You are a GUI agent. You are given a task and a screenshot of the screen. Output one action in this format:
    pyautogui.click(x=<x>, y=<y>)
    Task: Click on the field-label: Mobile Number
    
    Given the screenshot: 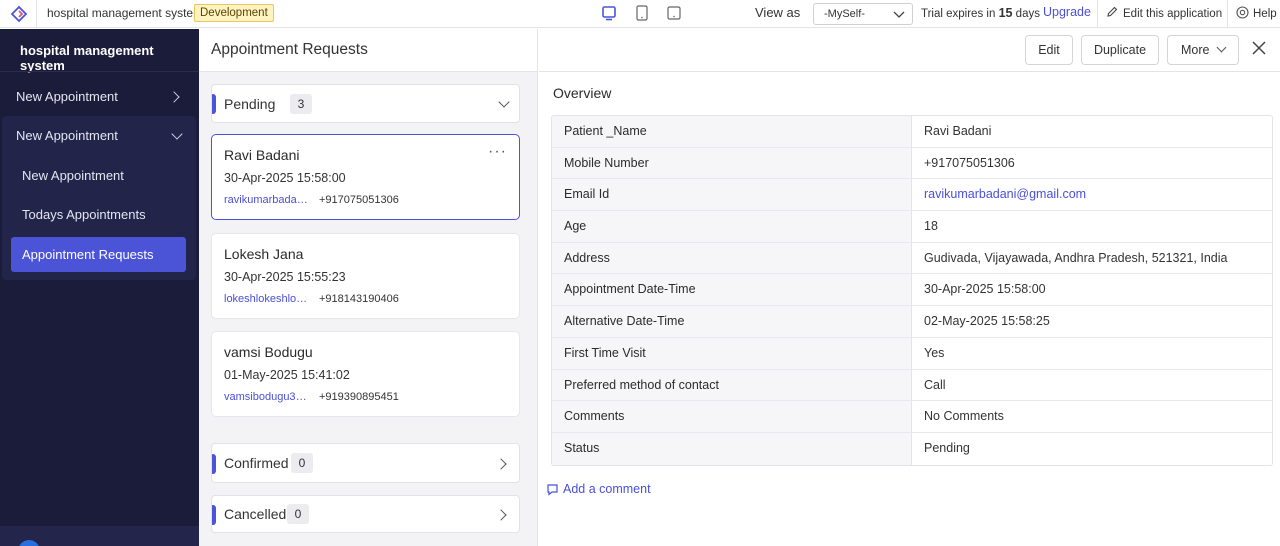 What is the action you would take?
    pyautogui.click(x=732, y=163)
    